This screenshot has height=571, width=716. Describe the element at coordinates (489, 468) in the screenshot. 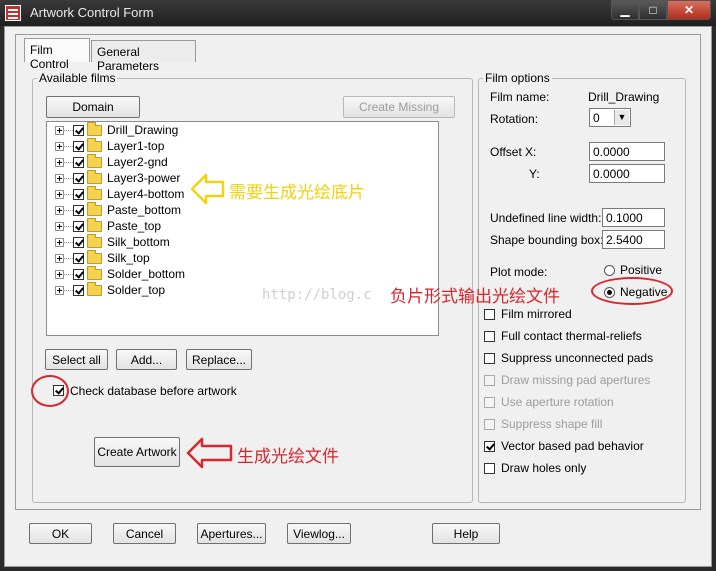

I see `draw-holes-checkbox` at that location.